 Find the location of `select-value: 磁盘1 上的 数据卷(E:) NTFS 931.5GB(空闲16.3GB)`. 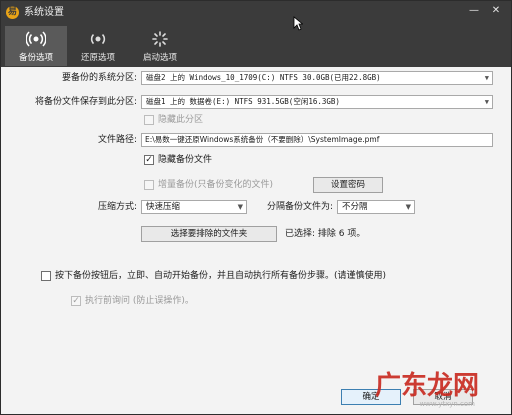

select-value: 磁盘1 上的 数据卷(E:) NTFS 931.5GB(空闲16.3GB) is located at coordinates (243, 101).